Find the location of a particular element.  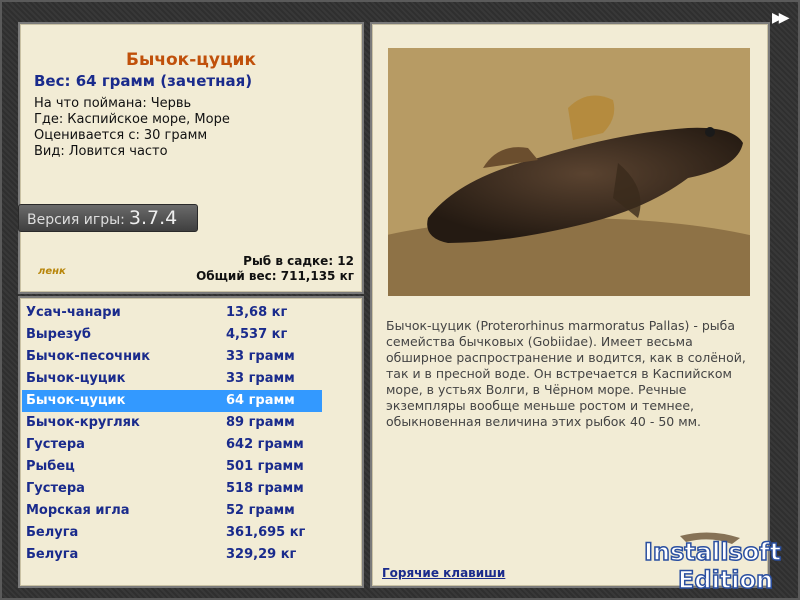

catch-fish-name: Морская игла is located at coordinates (78, 510).